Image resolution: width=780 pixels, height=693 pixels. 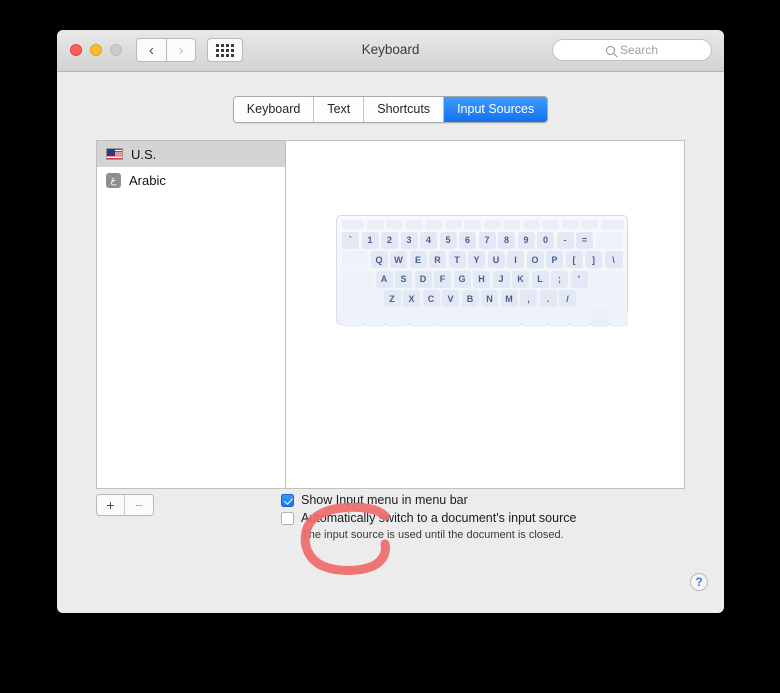 I want to click on keyboard-row-qwerty: Q W E R T Y U I O P [ ] \, so click(x=482, y=259).